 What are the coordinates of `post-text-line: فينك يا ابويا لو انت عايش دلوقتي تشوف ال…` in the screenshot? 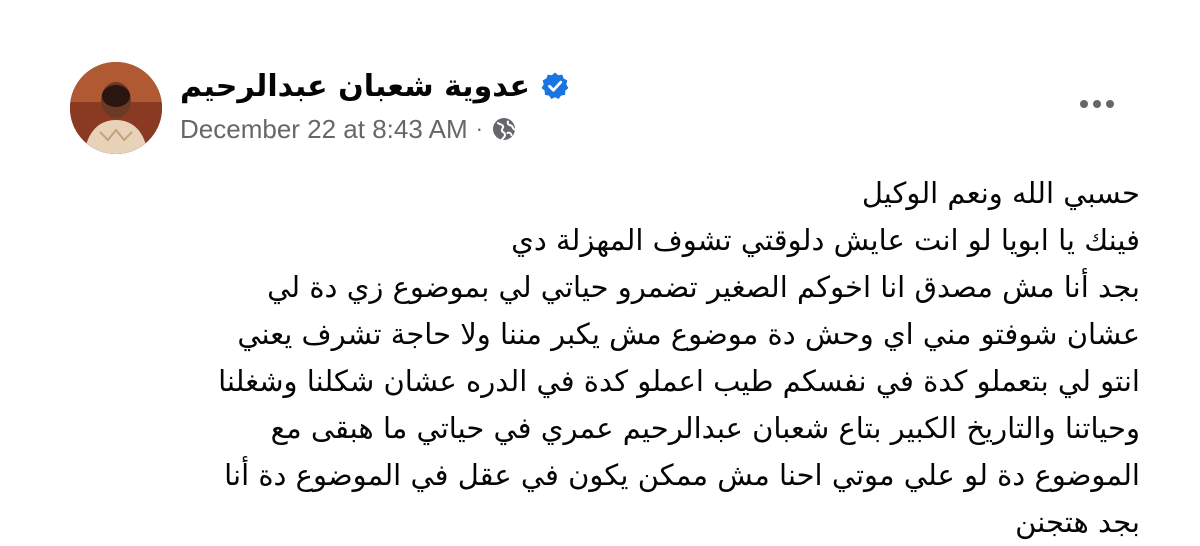 It's located at (825, 240).